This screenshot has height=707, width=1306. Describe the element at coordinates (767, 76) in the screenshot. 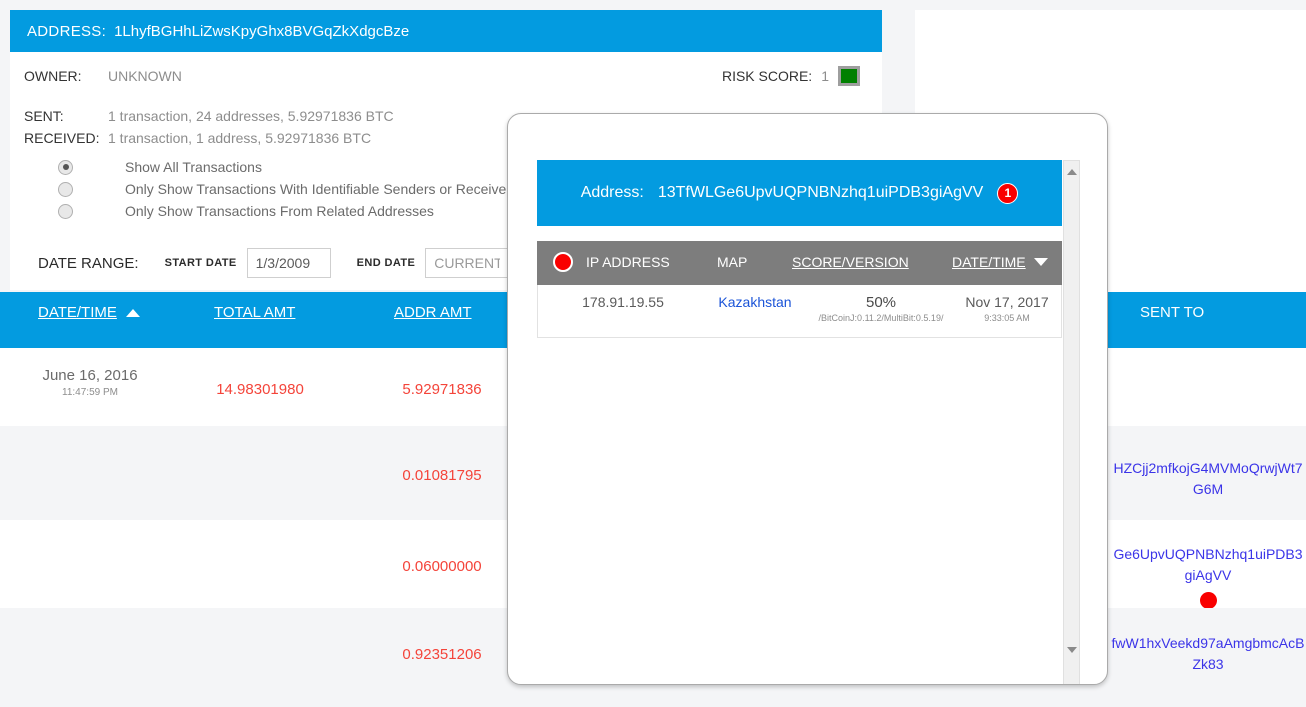

I see `risk-score-label: RISK SCORE:` at that location.